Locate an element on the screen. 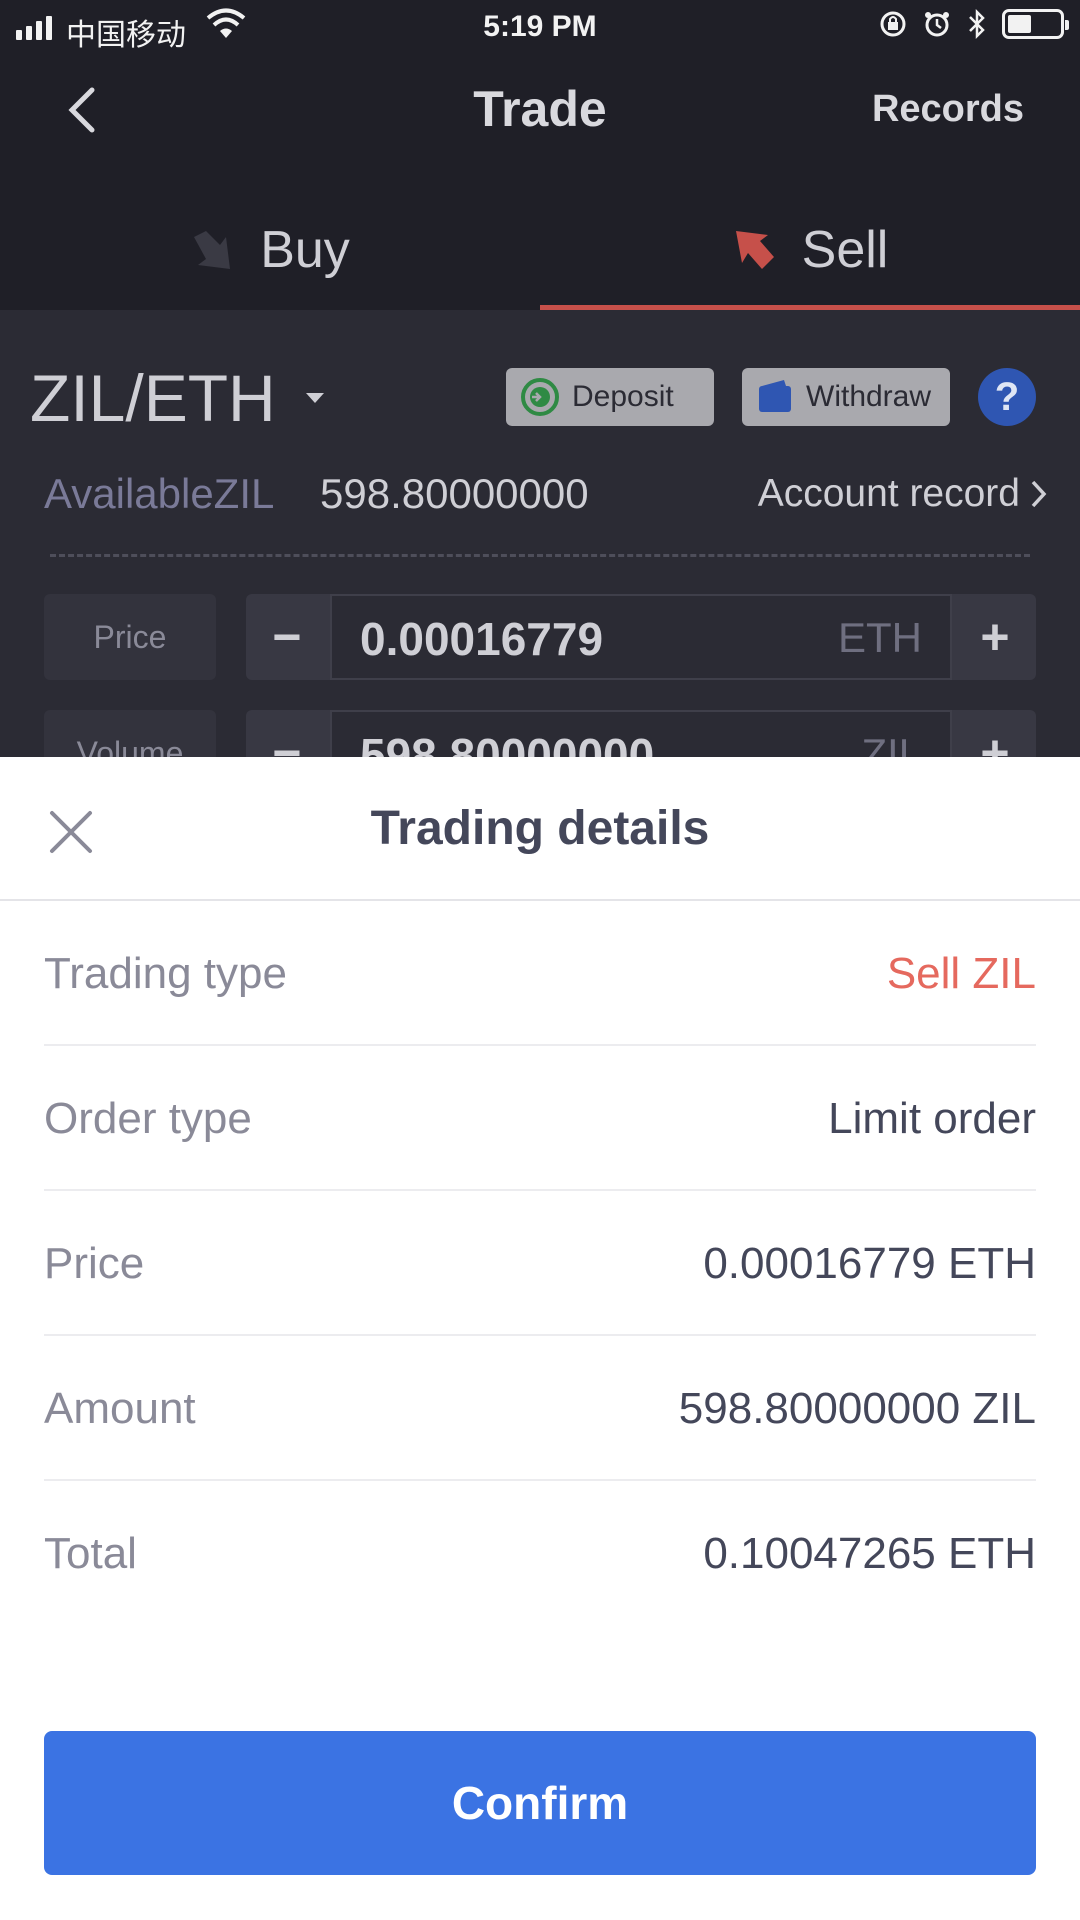  price-row: Price − 0.00016779 ETH + is located at coordinates (540, 637).